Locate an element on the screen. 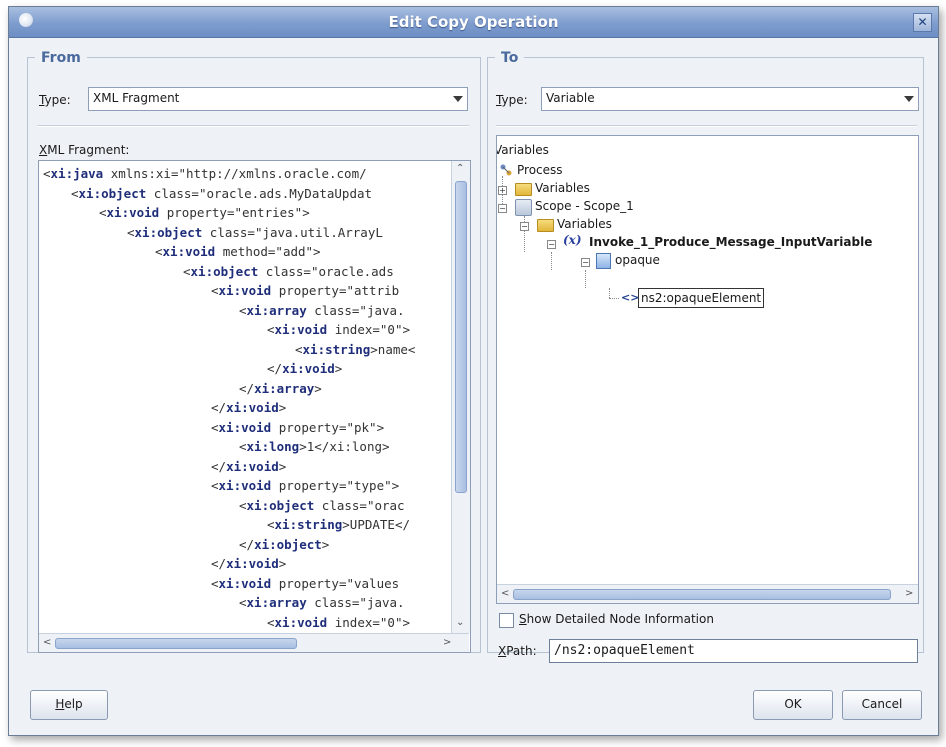  code-line: <xi:long>1</xi:long> is located at coordinates (314, 446).